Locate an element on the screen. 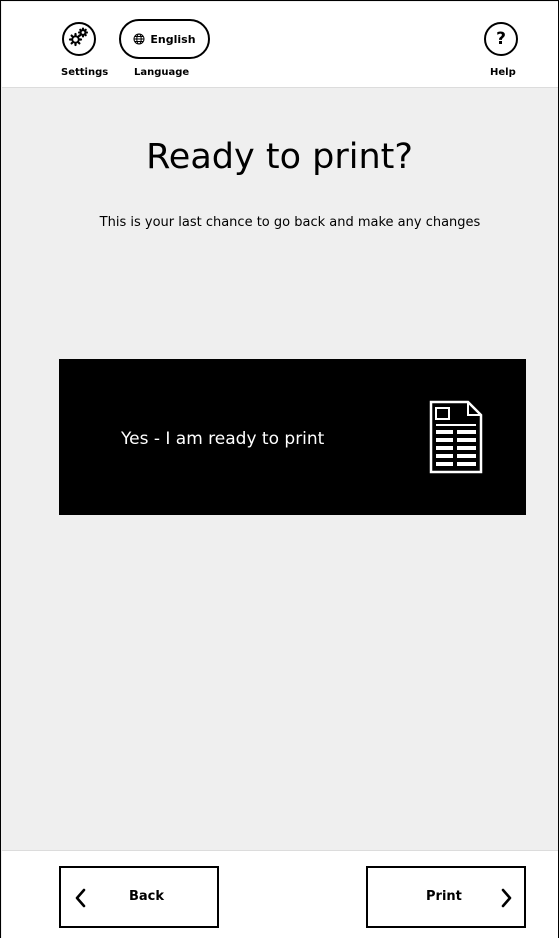  settings-button is located at coordinates (79, 39).